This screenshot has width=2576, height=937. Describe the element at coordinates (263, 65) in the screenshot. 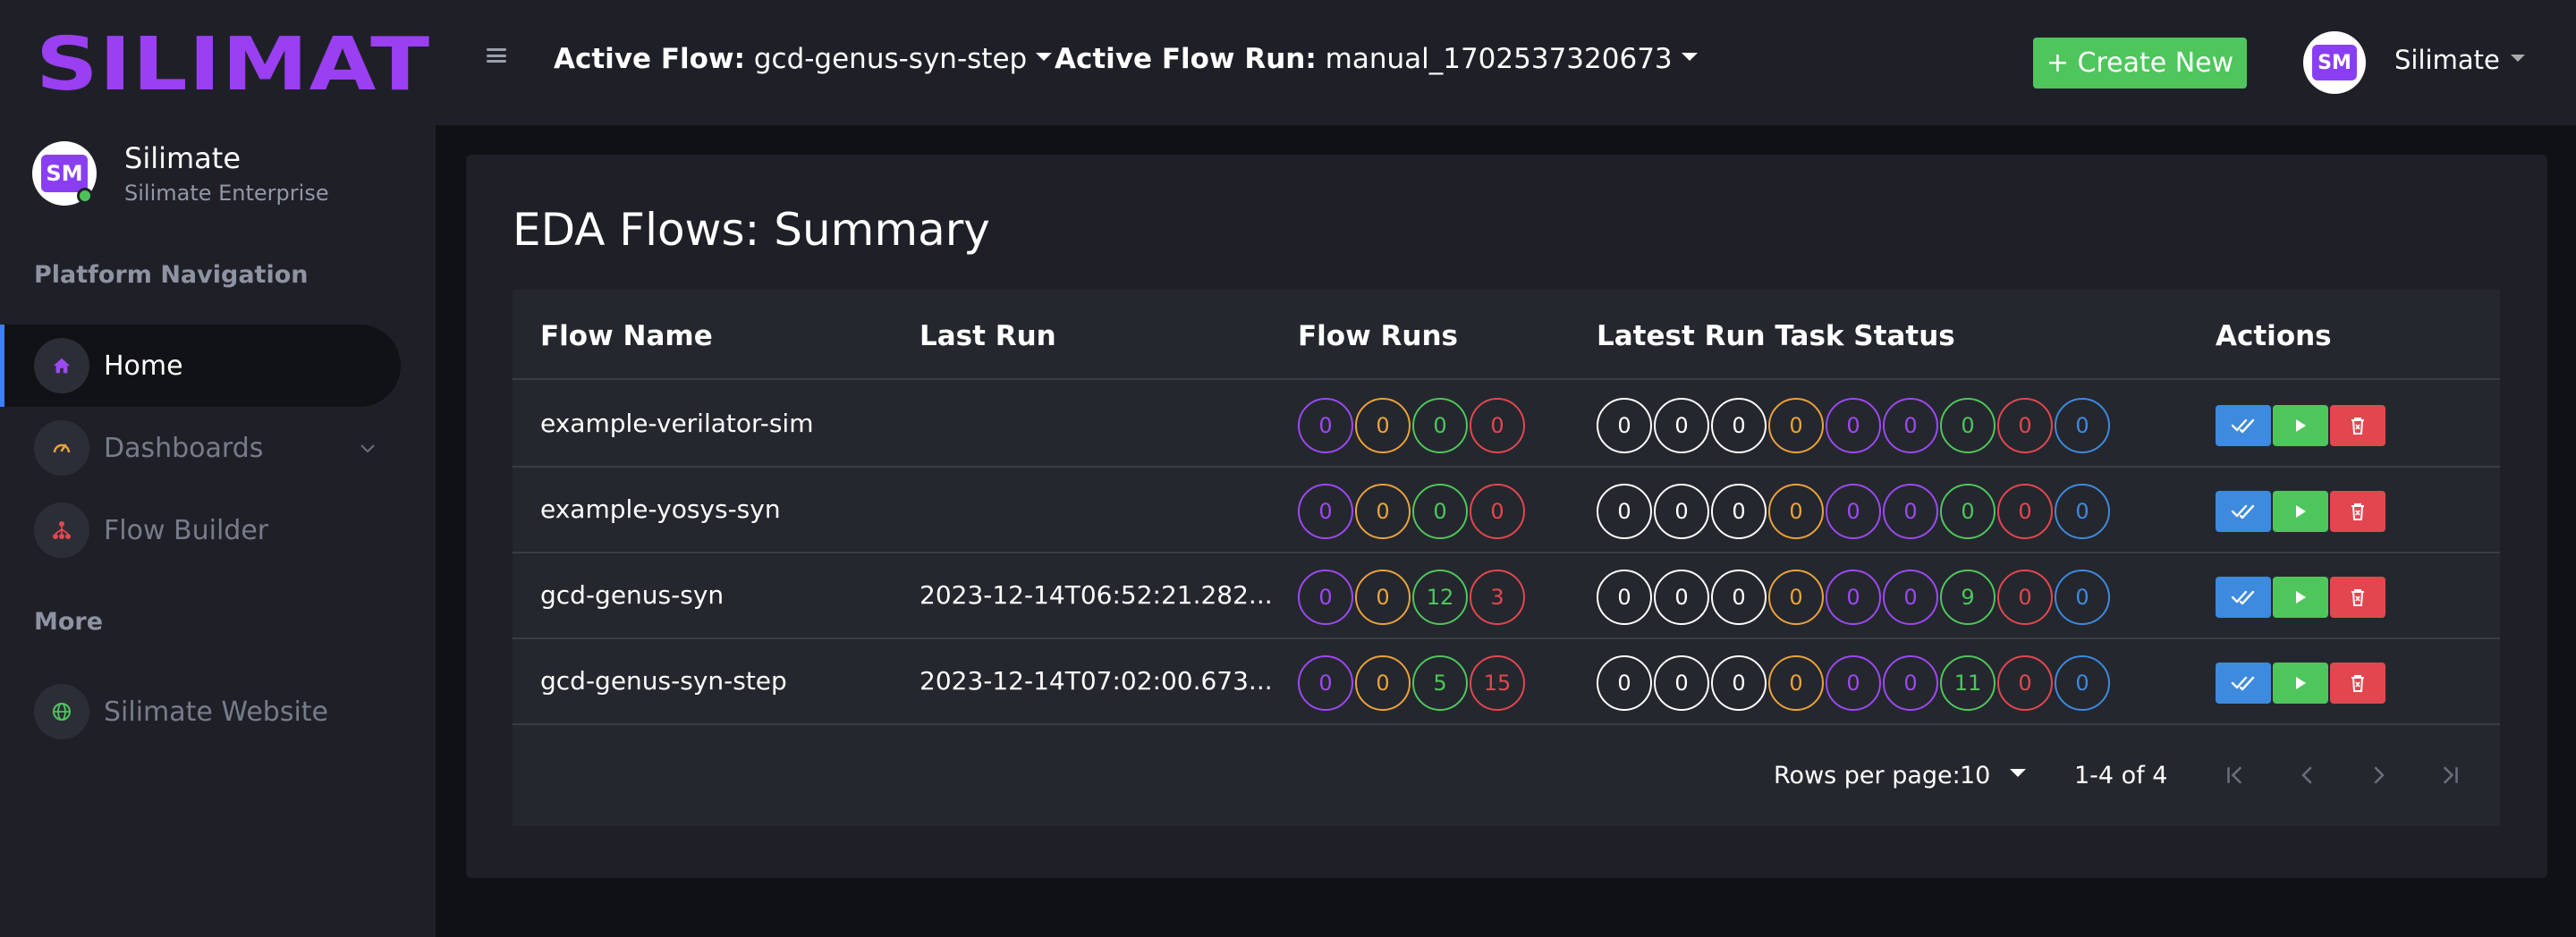

I see `brand-logo: SILIMATE` at that location.